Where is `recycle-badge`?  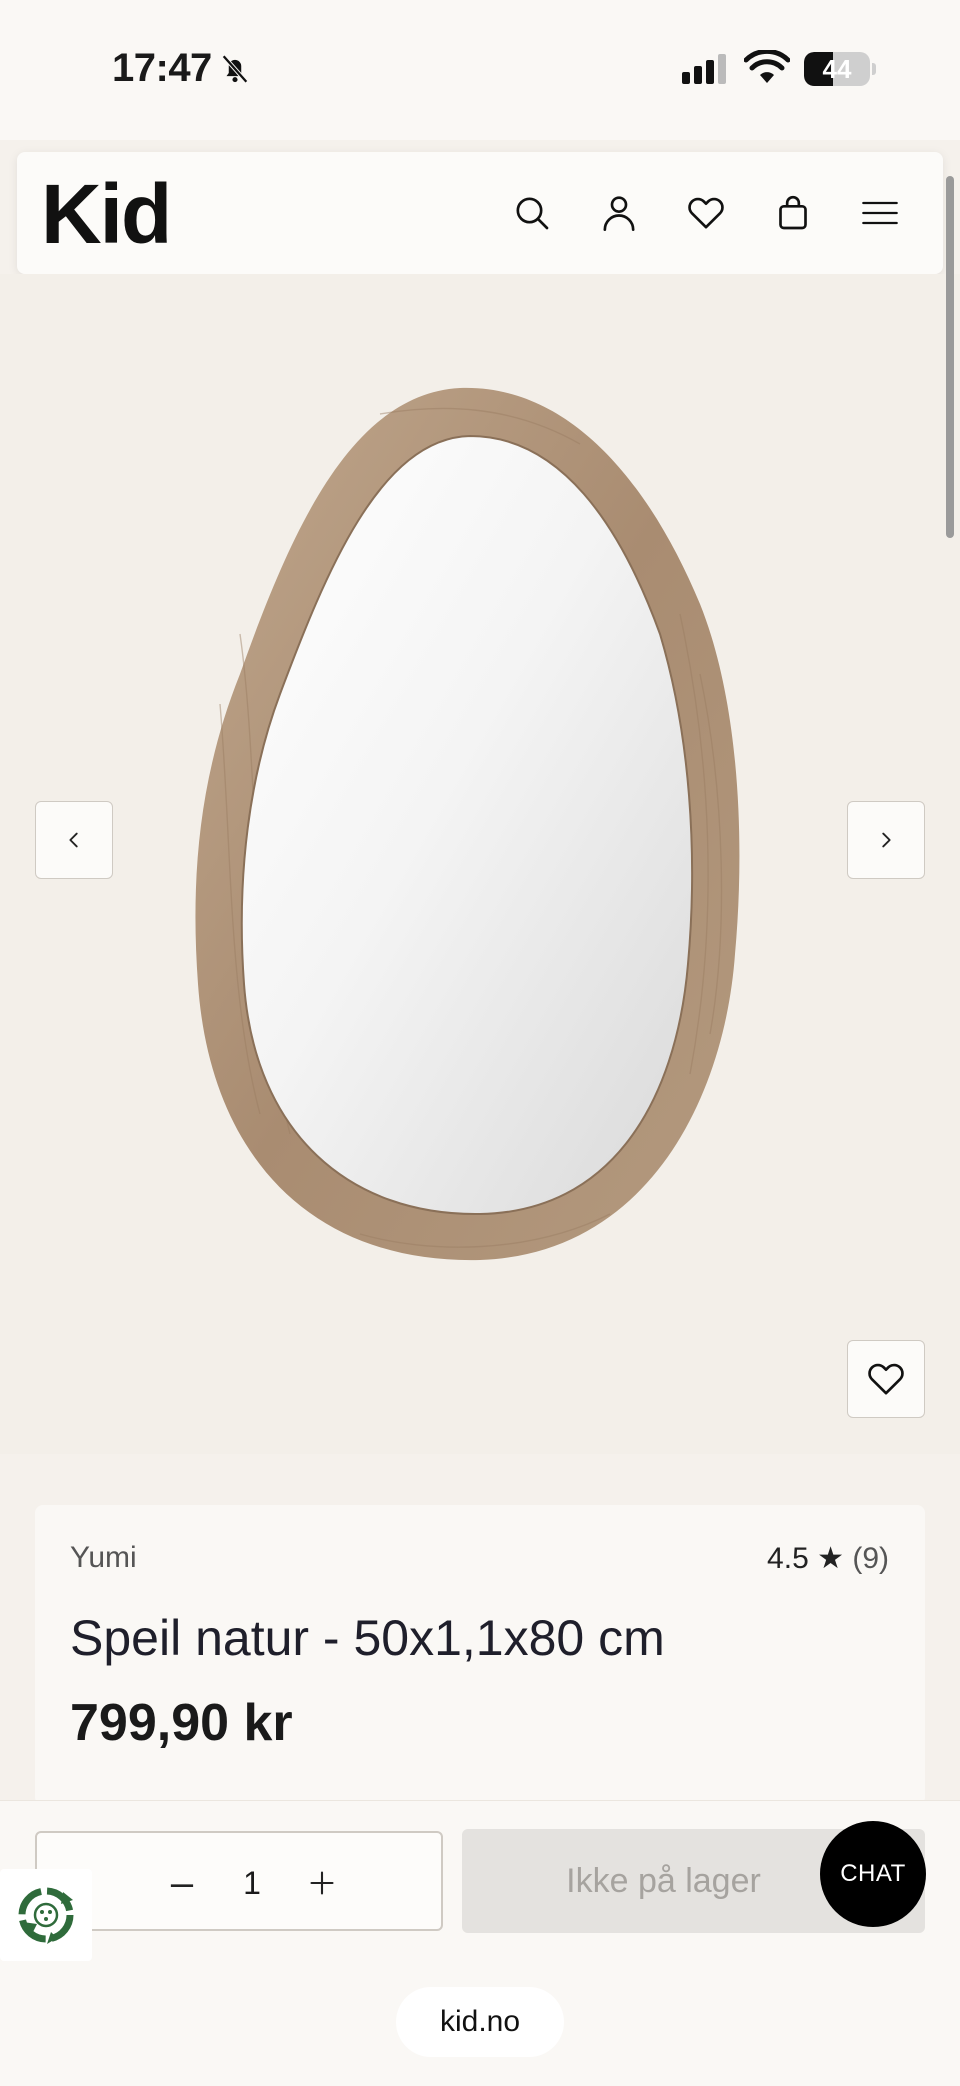
recycle-badge is located at coordinates (46, 1915).